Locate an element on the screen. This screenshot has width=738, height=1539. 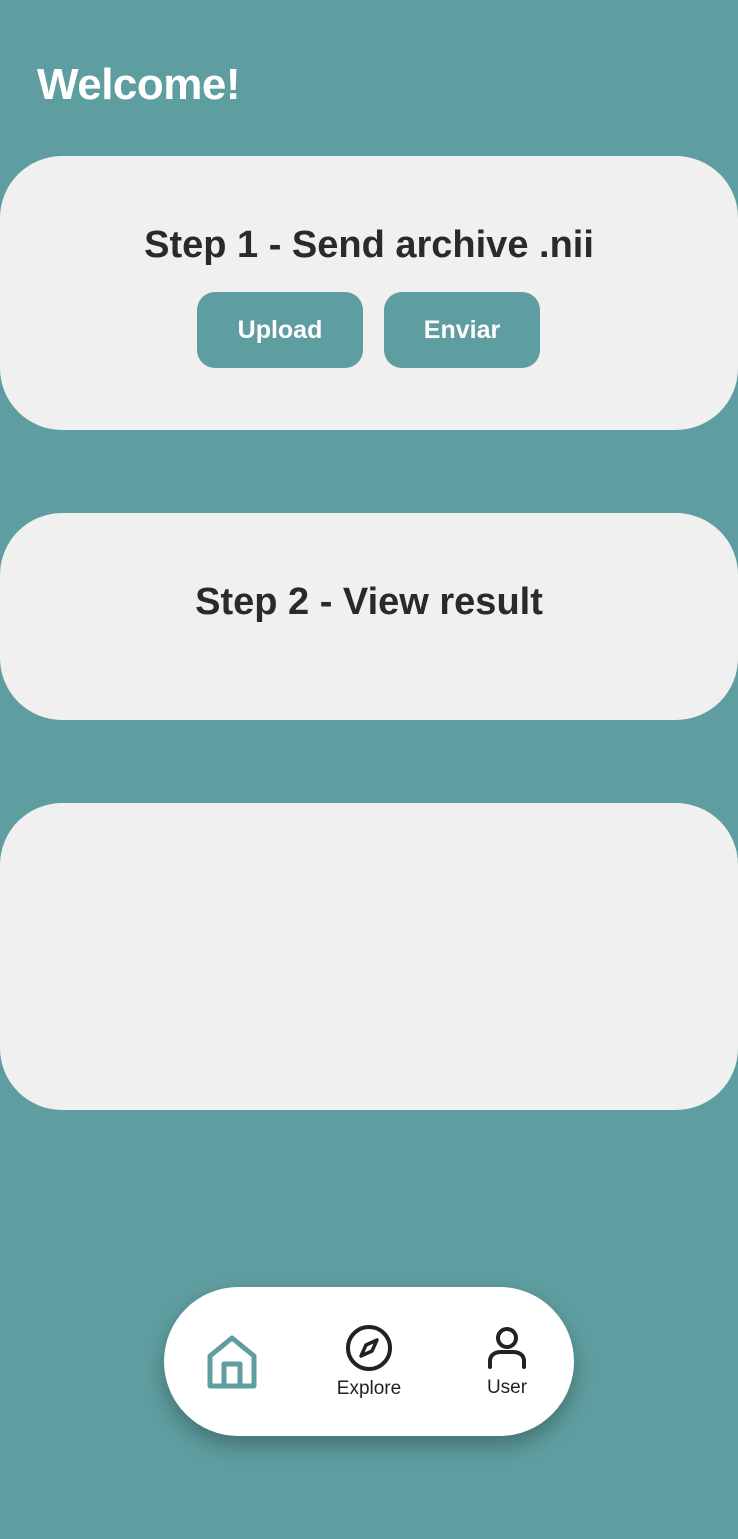
nav-item-user: User is located at coordinates (507, 1361).